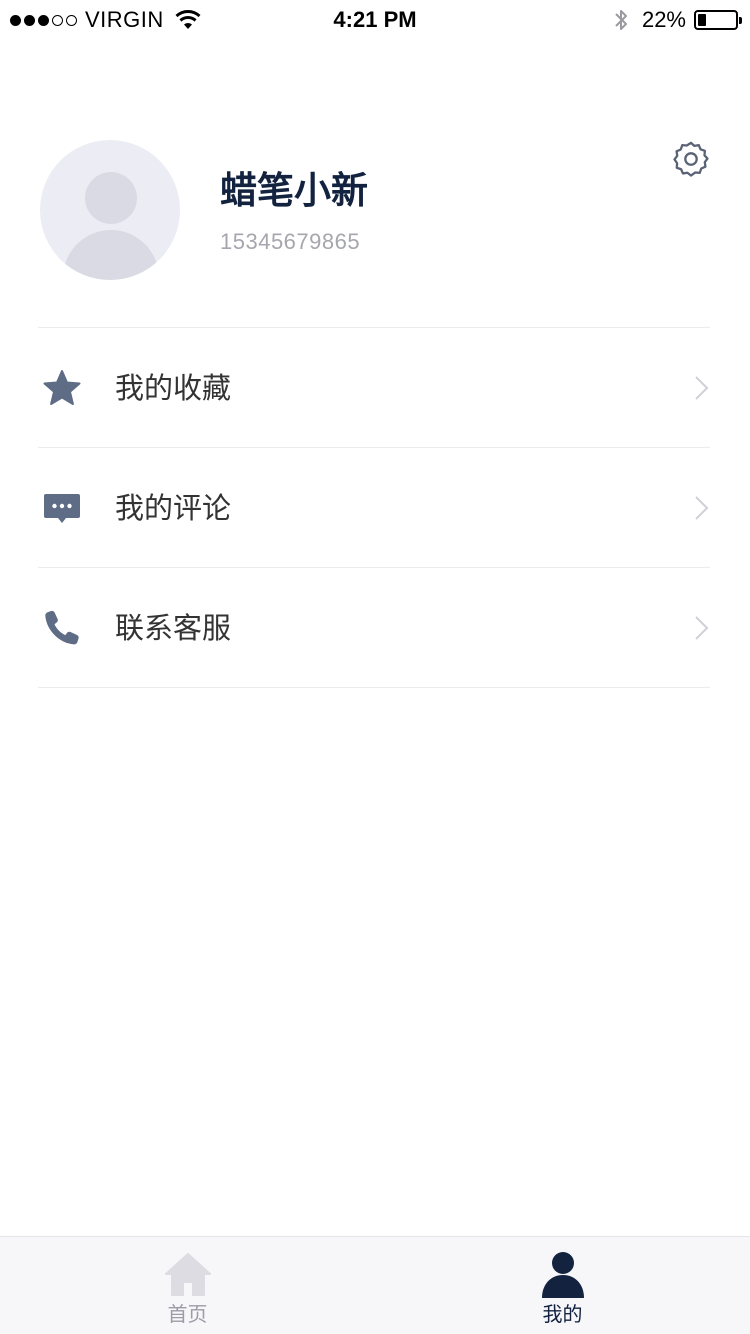 The width and height of the screenshot is (750, 1334). Describe the element at coordinates (663, 19) in the screenshot. I see `battery-percent: 22%` at that location.